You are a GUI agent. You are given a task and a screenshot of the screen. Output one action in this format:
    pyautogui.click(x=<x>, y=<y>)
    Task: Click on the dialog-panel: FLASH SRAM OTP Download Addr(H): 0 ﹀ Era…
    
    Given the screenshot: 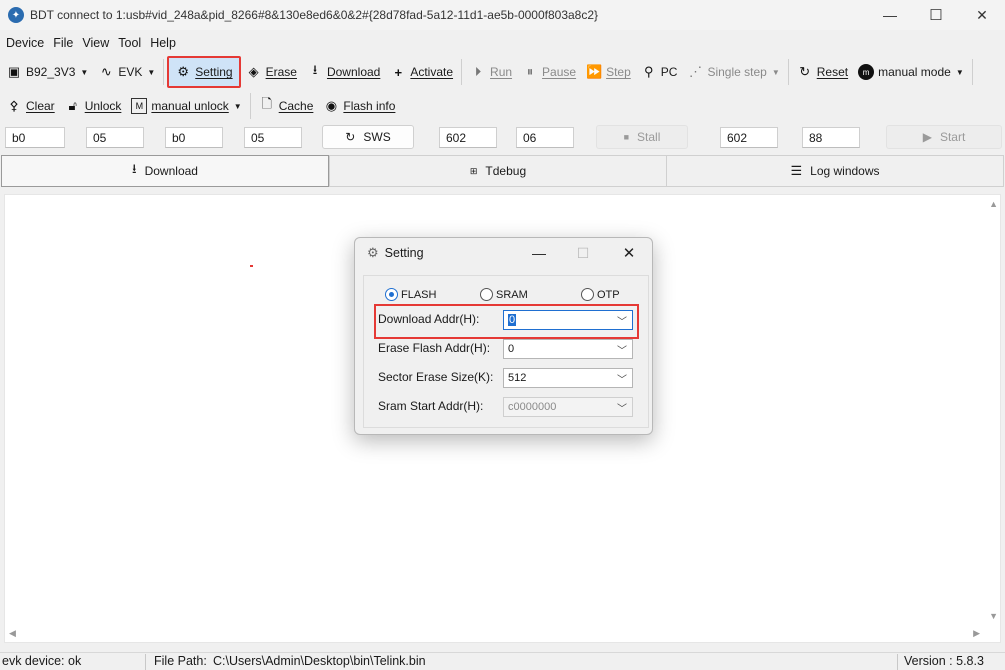 What is the action you would take?
    pyautogui.click(x=506, y=351)
    